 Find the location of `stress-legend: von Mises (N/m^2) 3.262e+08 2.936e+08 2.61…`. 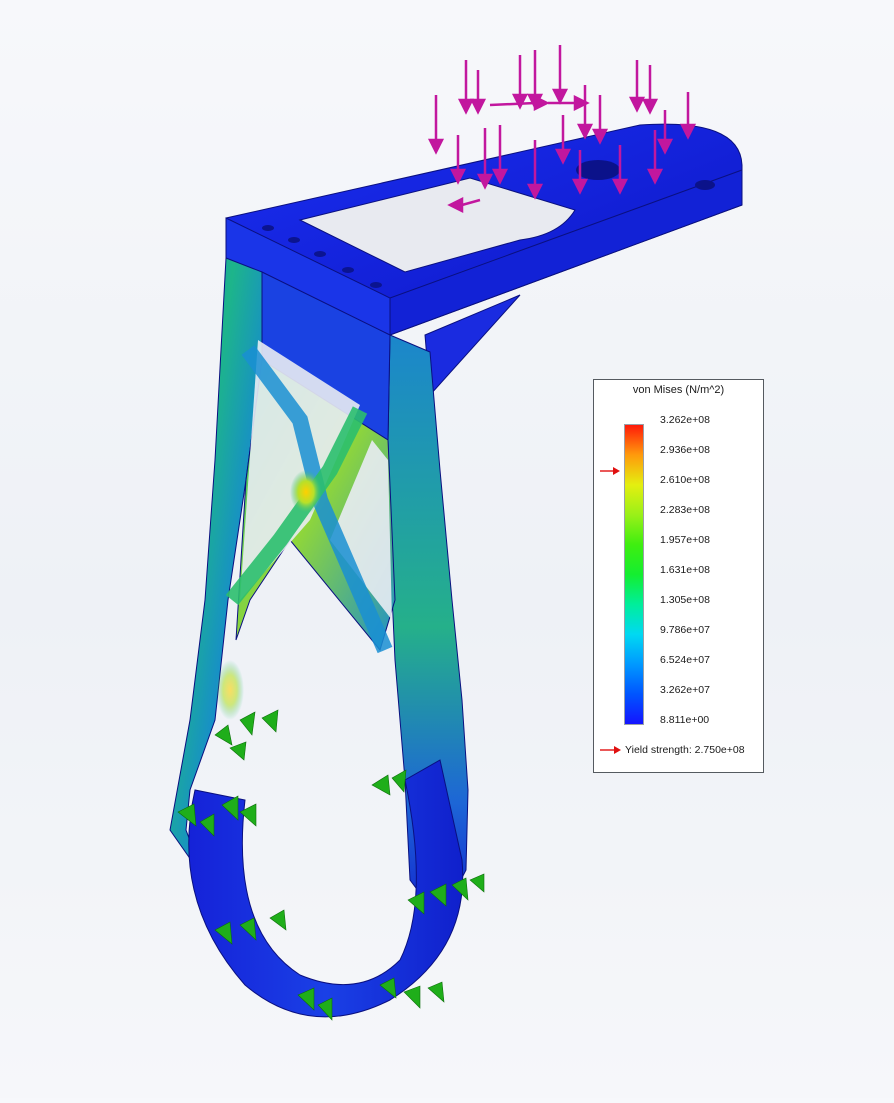

stress-legend: von Mises (N/m^2) 3.262e+08 2.936e+08 2.61… is located at coordinates (678, 576).